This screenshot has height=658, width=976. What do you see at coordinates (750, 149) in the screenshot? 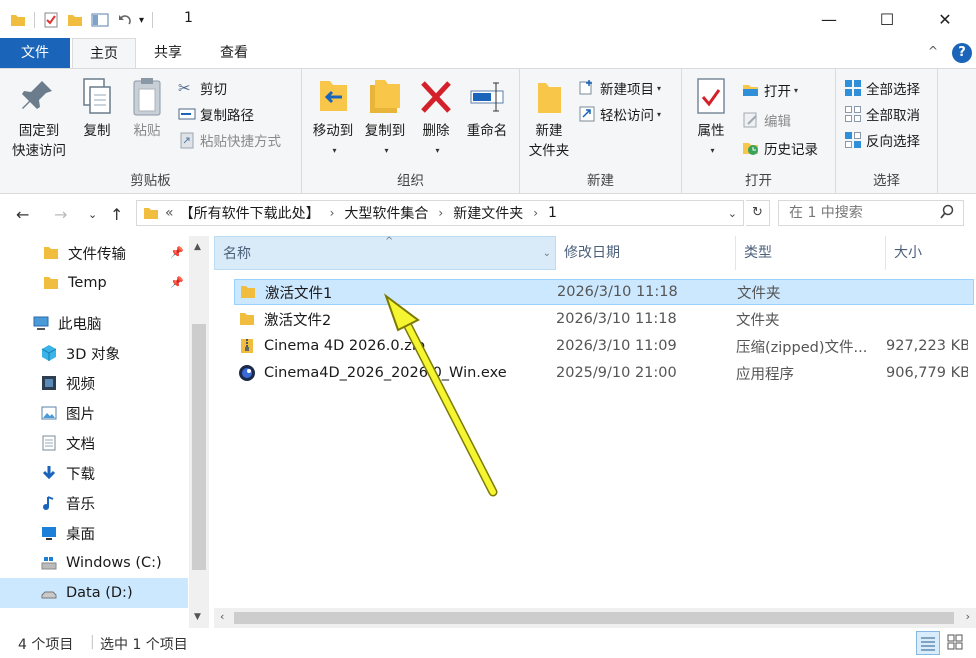
I see `history-icon` at bounding box center [750, 149].